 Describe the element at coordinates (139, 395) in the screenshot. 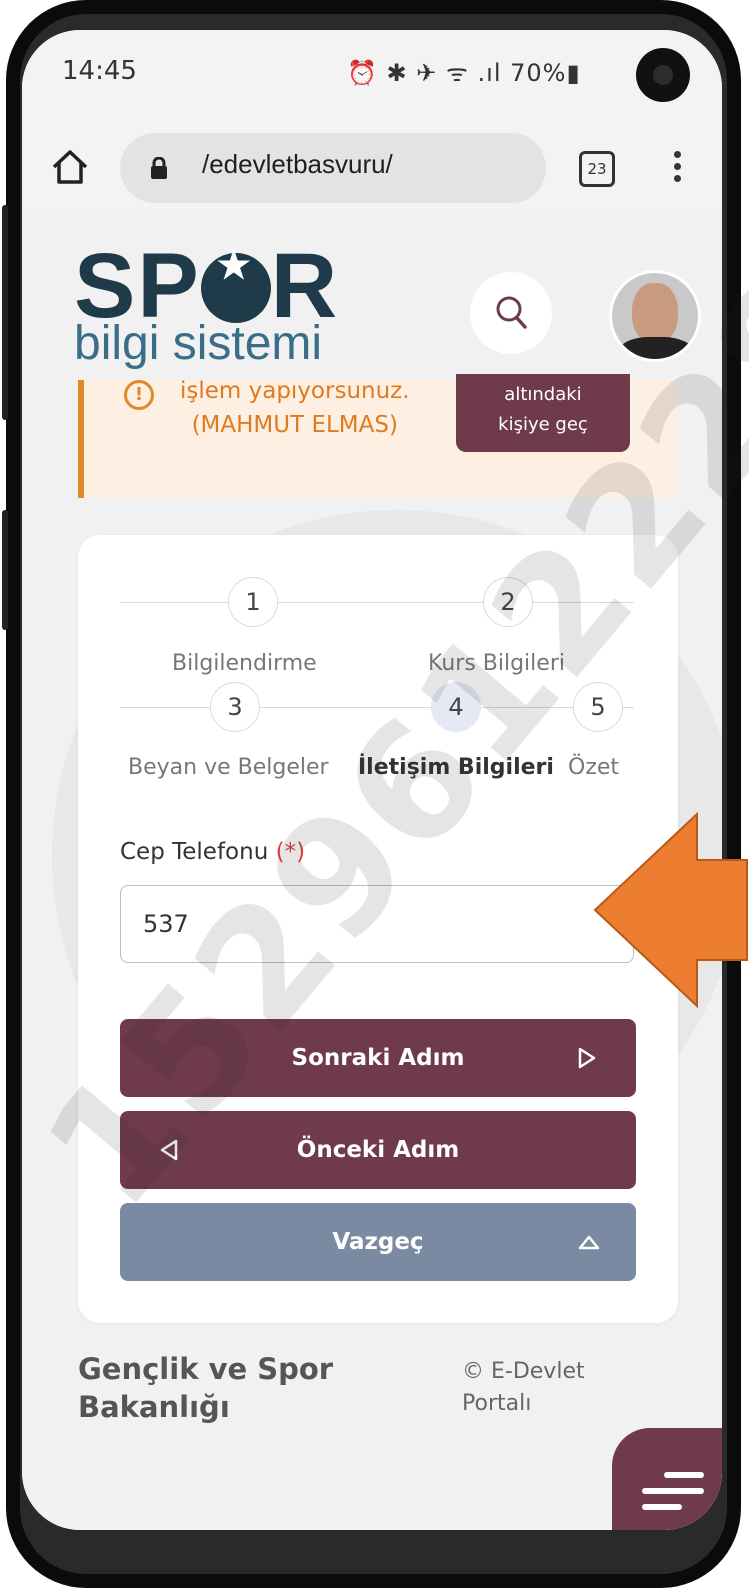

I see `info-icon: !` at that location.